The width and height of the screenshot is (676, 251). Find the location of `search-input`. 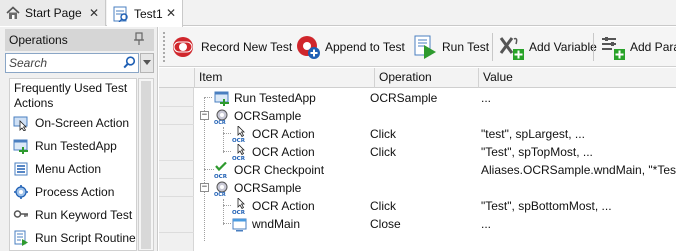

search-input is located at coordinates (72, 63).